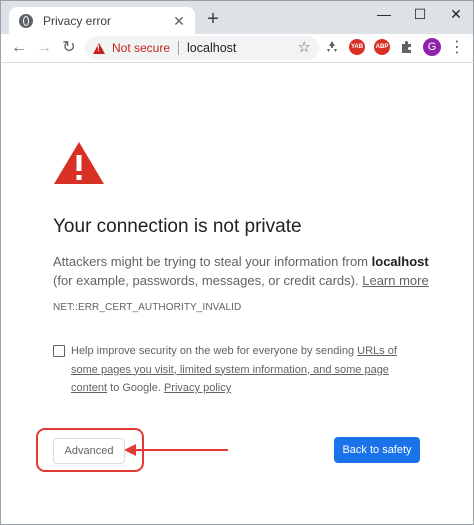 Image resolution: width=474 pixels, height=525 pixels. Describe the element at coordinates (69, 48) in the screenshot. I see `reload-button: ↻` at that location.